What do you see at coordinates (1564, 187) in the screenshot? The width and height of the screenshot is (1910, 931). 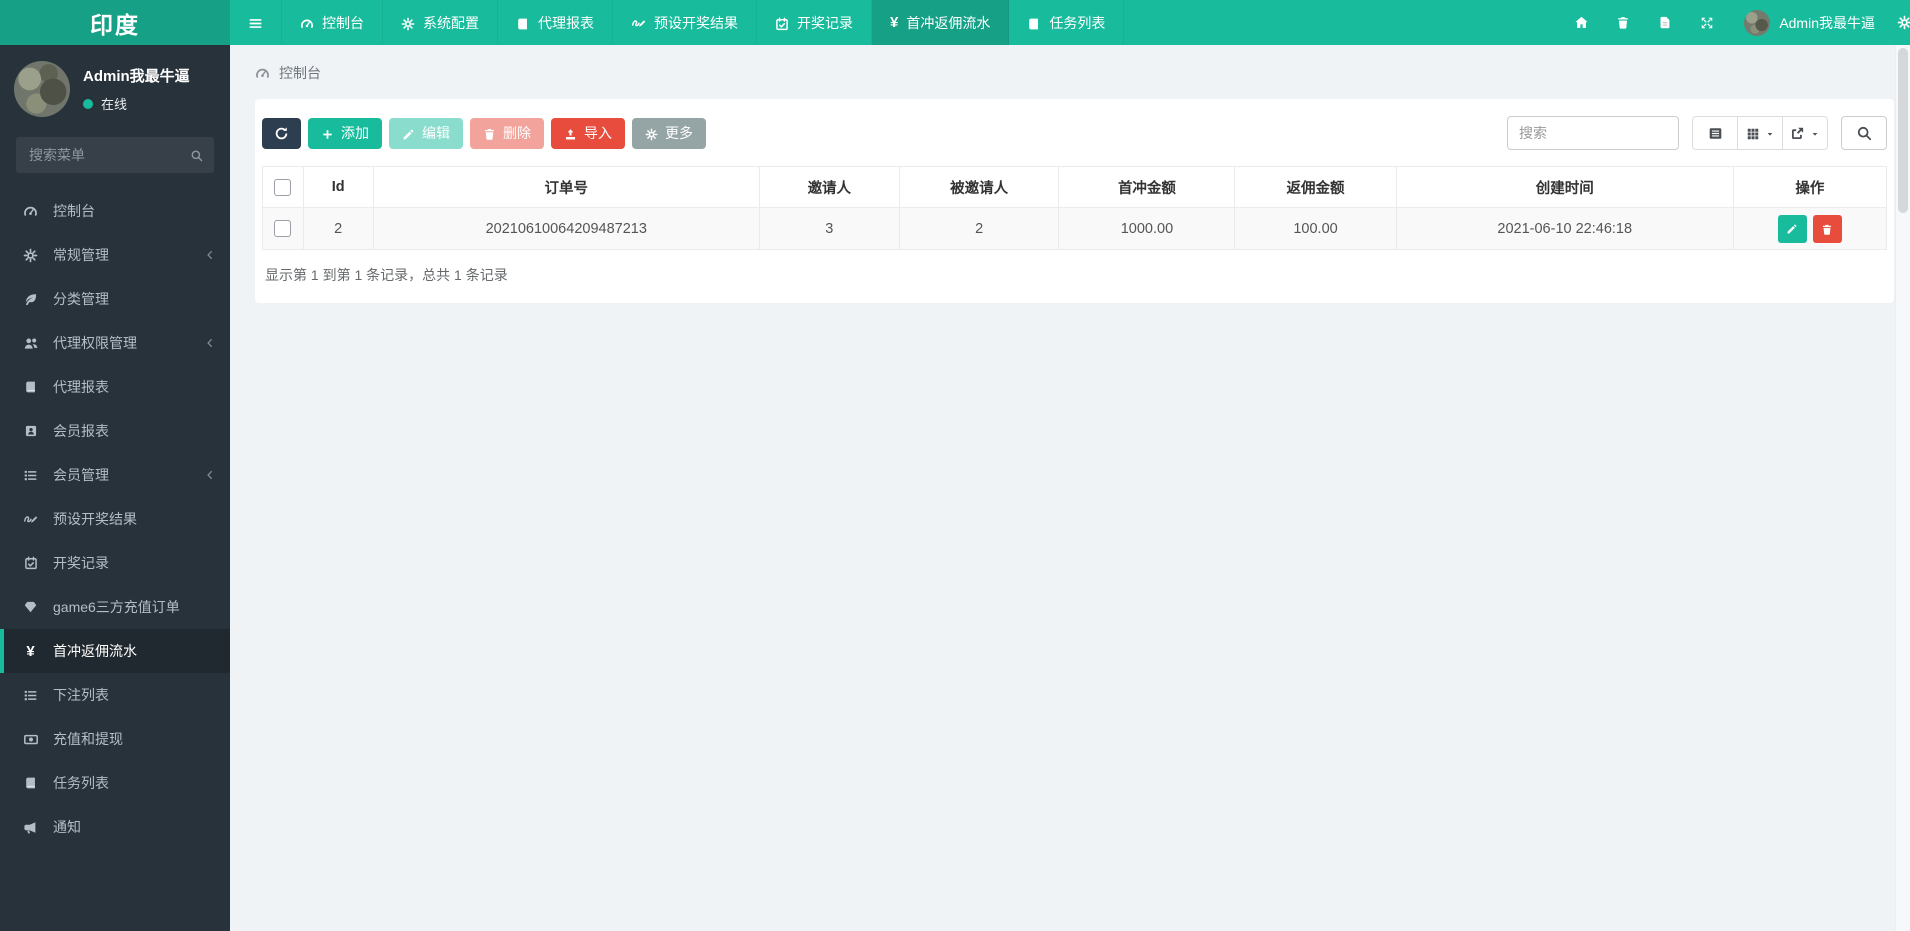 I see `column-header-created-at: 创建时间` at bounding box center [1564, 187].